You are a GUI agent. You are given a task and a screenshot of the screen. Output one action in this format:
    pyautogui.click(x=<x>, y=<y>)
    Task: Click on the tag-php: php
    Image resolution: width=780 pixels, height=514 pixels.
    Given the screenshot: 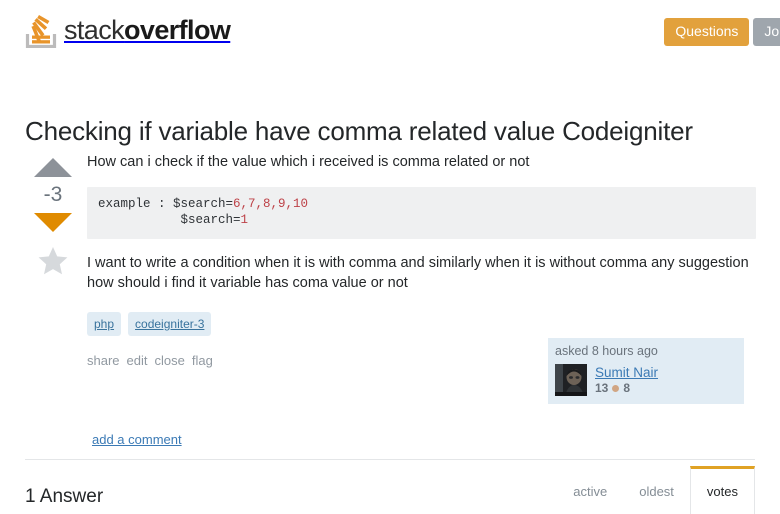 What is the action you would take?
    pyautogui.click(x=104, y=323)
    